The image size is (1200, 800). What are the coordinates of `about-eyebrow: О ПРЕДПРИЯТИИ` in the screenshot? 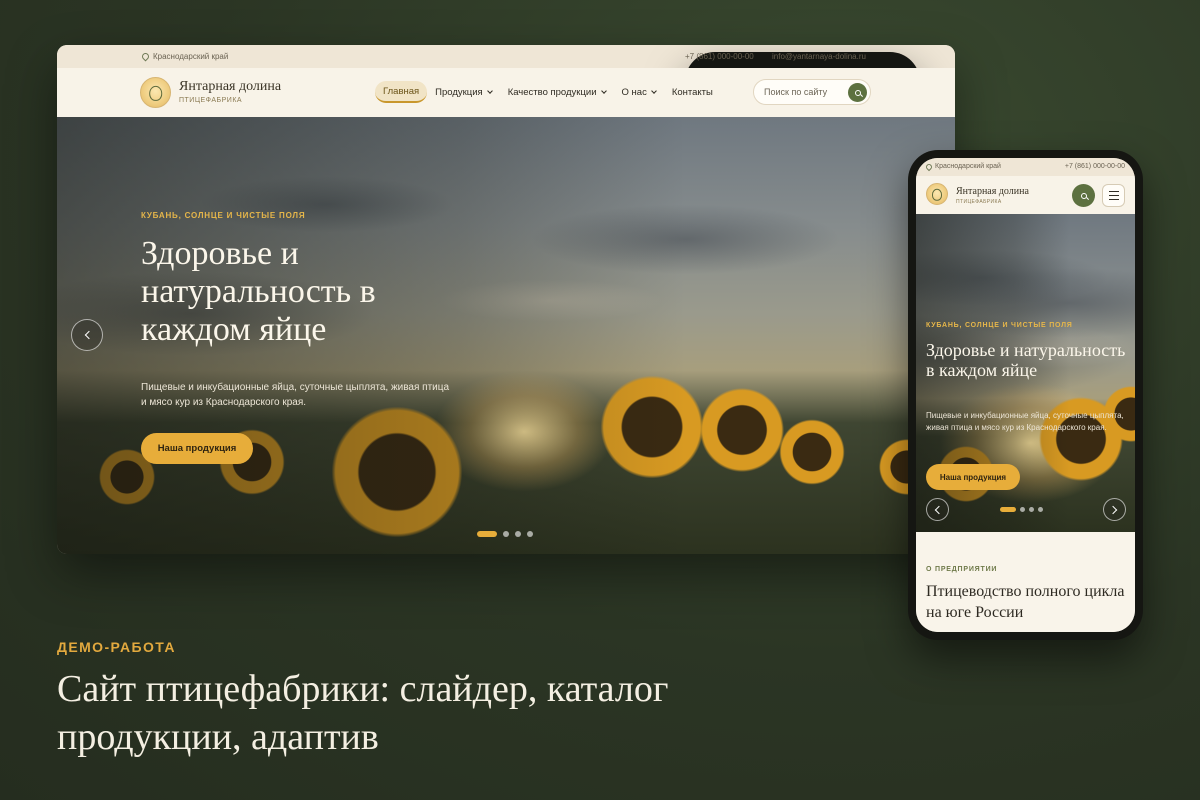 It's located at (962, 569).